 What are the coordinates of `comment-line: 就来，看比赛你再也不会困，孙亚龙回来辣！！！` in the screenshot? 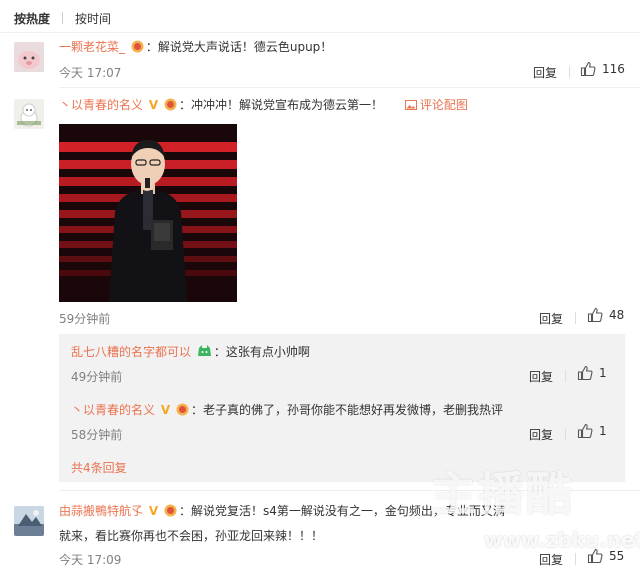 It's located at (339, 536).